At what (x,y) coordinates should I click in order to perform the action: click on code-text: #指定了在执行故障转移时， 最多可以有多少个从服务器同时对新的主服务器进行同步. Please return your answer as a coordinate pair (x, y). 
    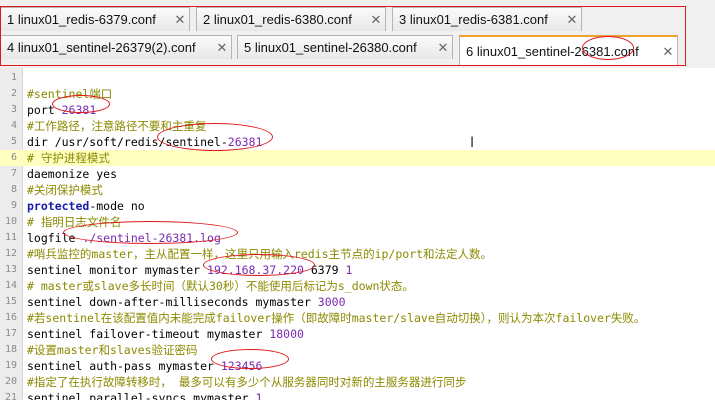
    Looking at the image, I should click on (246, 382).